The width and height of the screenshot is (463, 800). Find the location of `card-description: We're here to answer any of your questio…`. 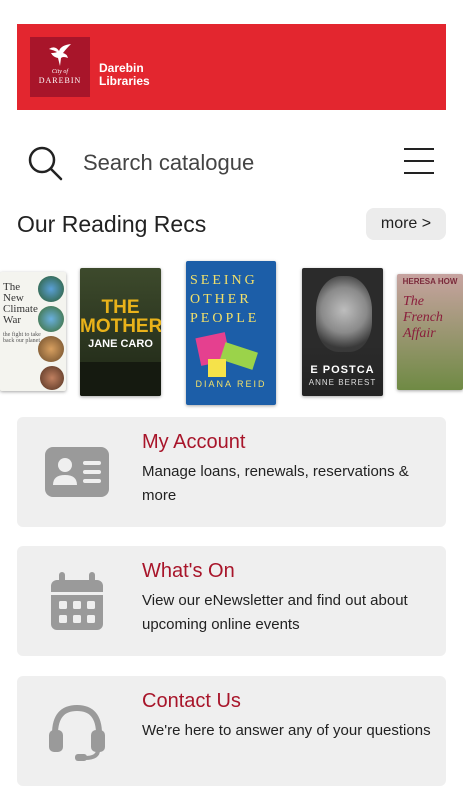

card-description: We're here to answer any of your questio… is located at coordinates (286, 730).